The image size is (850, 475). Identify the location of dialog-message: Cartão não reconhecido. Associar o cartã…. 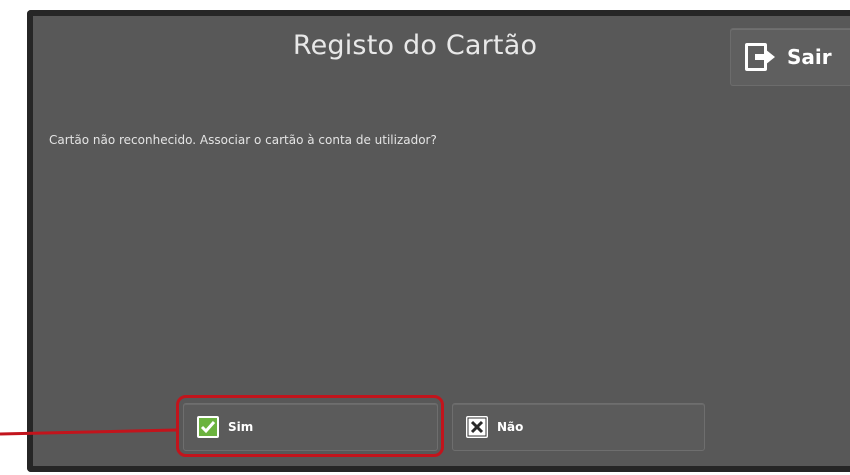
(243, 140).